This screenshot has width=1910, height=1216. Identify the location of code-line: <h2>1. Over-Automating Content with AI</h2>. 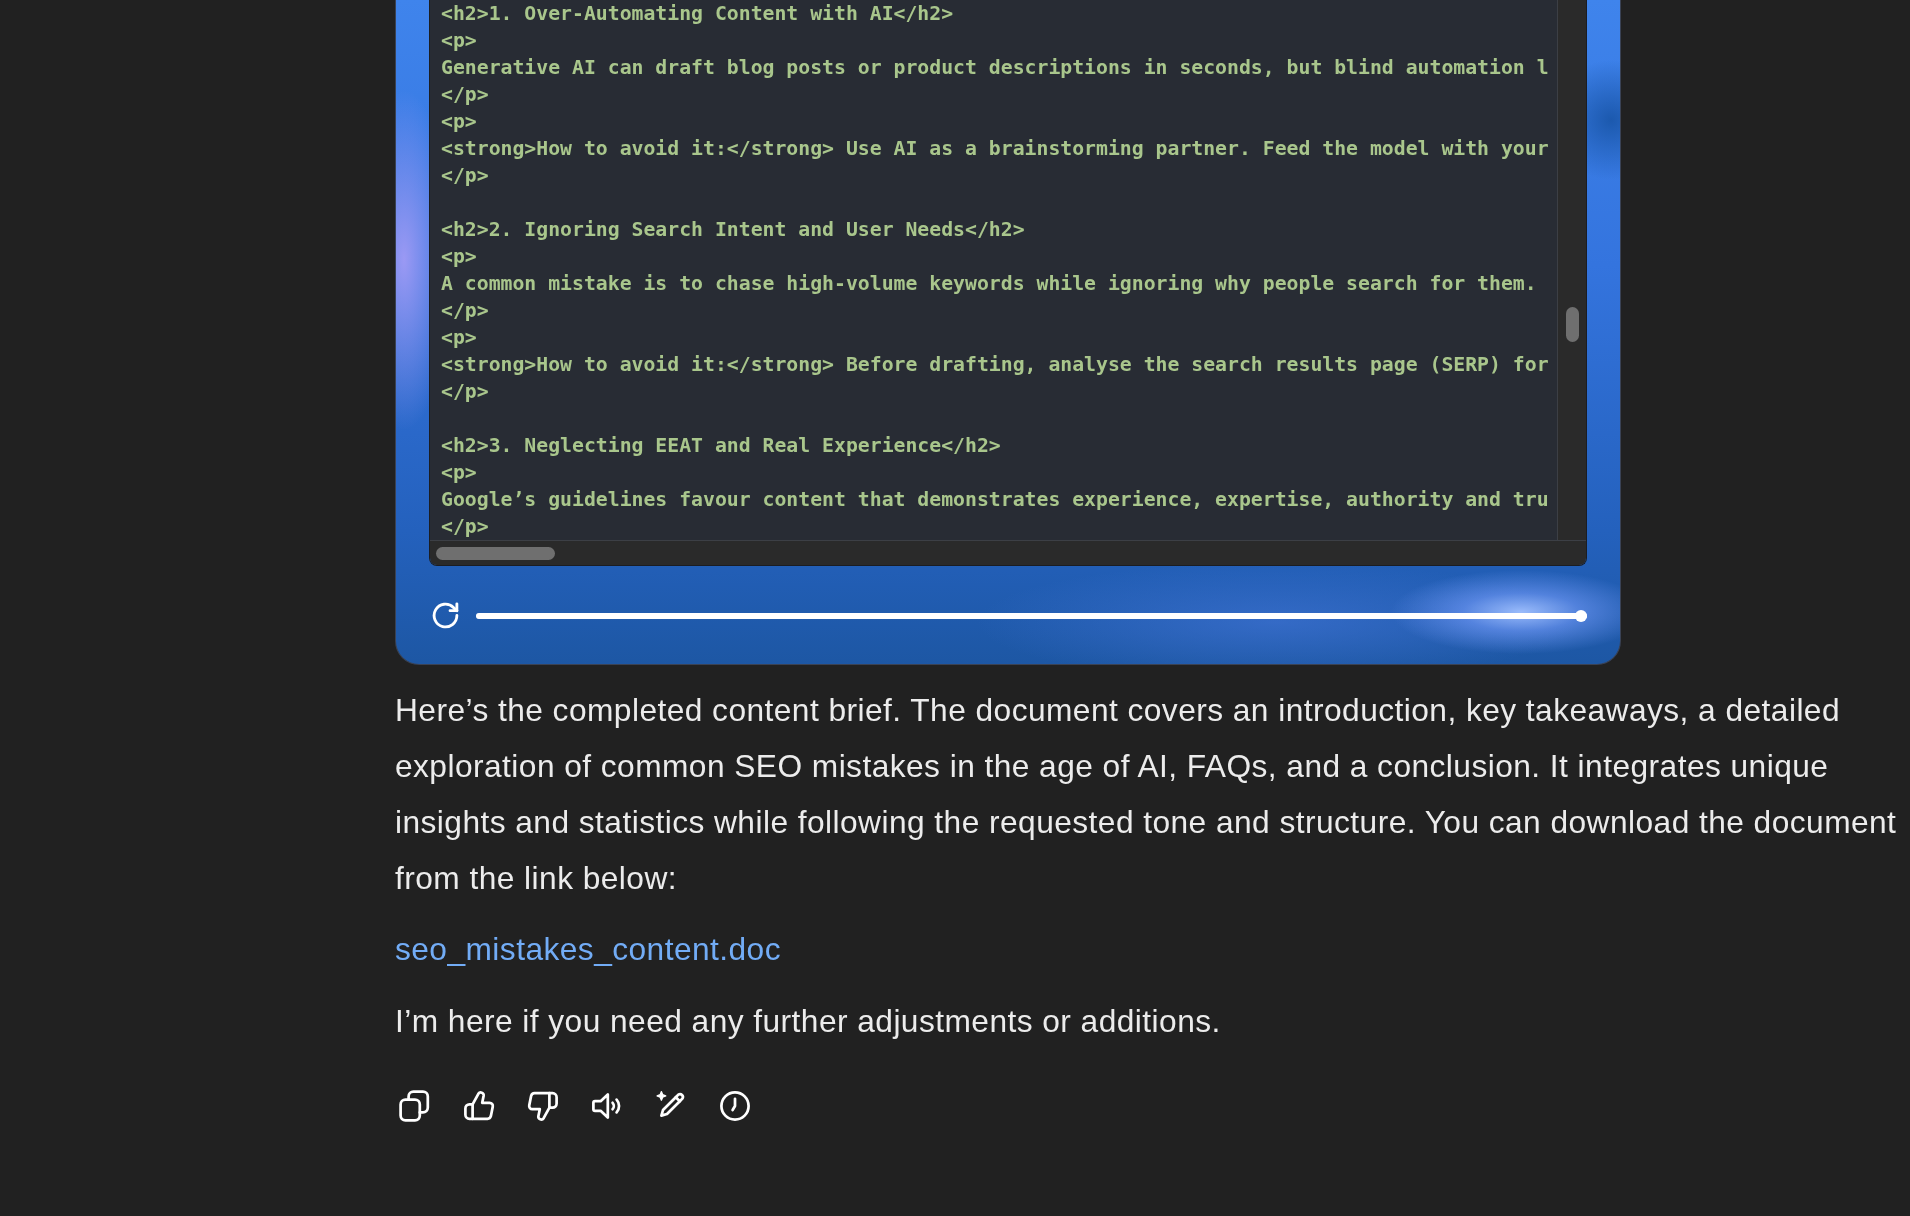
(697, 14).